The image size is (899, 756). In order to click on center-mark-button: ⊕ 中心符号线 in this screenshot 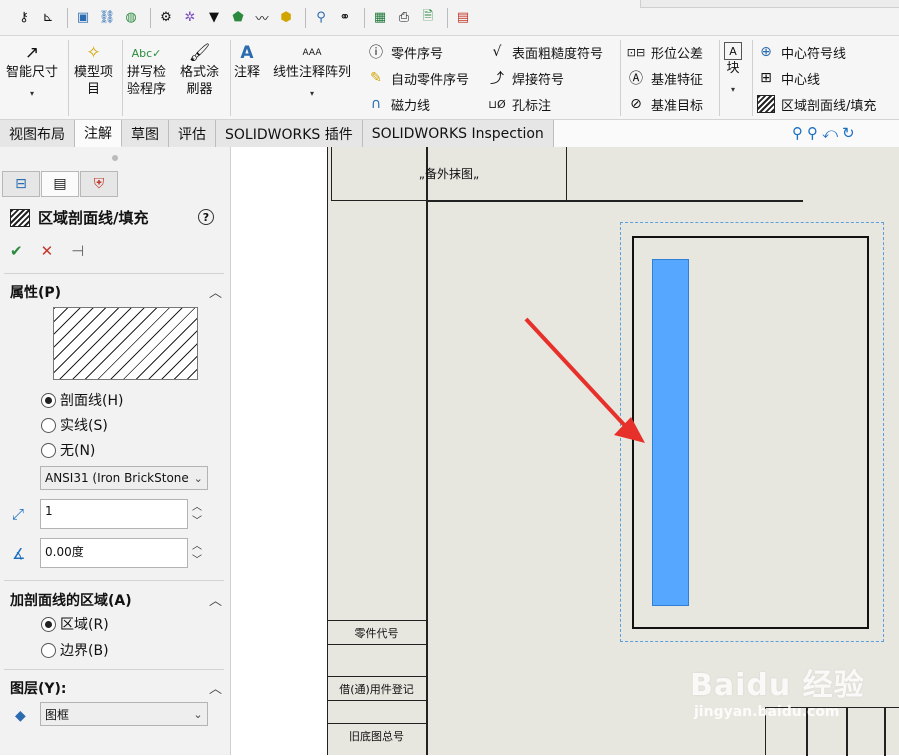, I will do `click(801, 52)`.